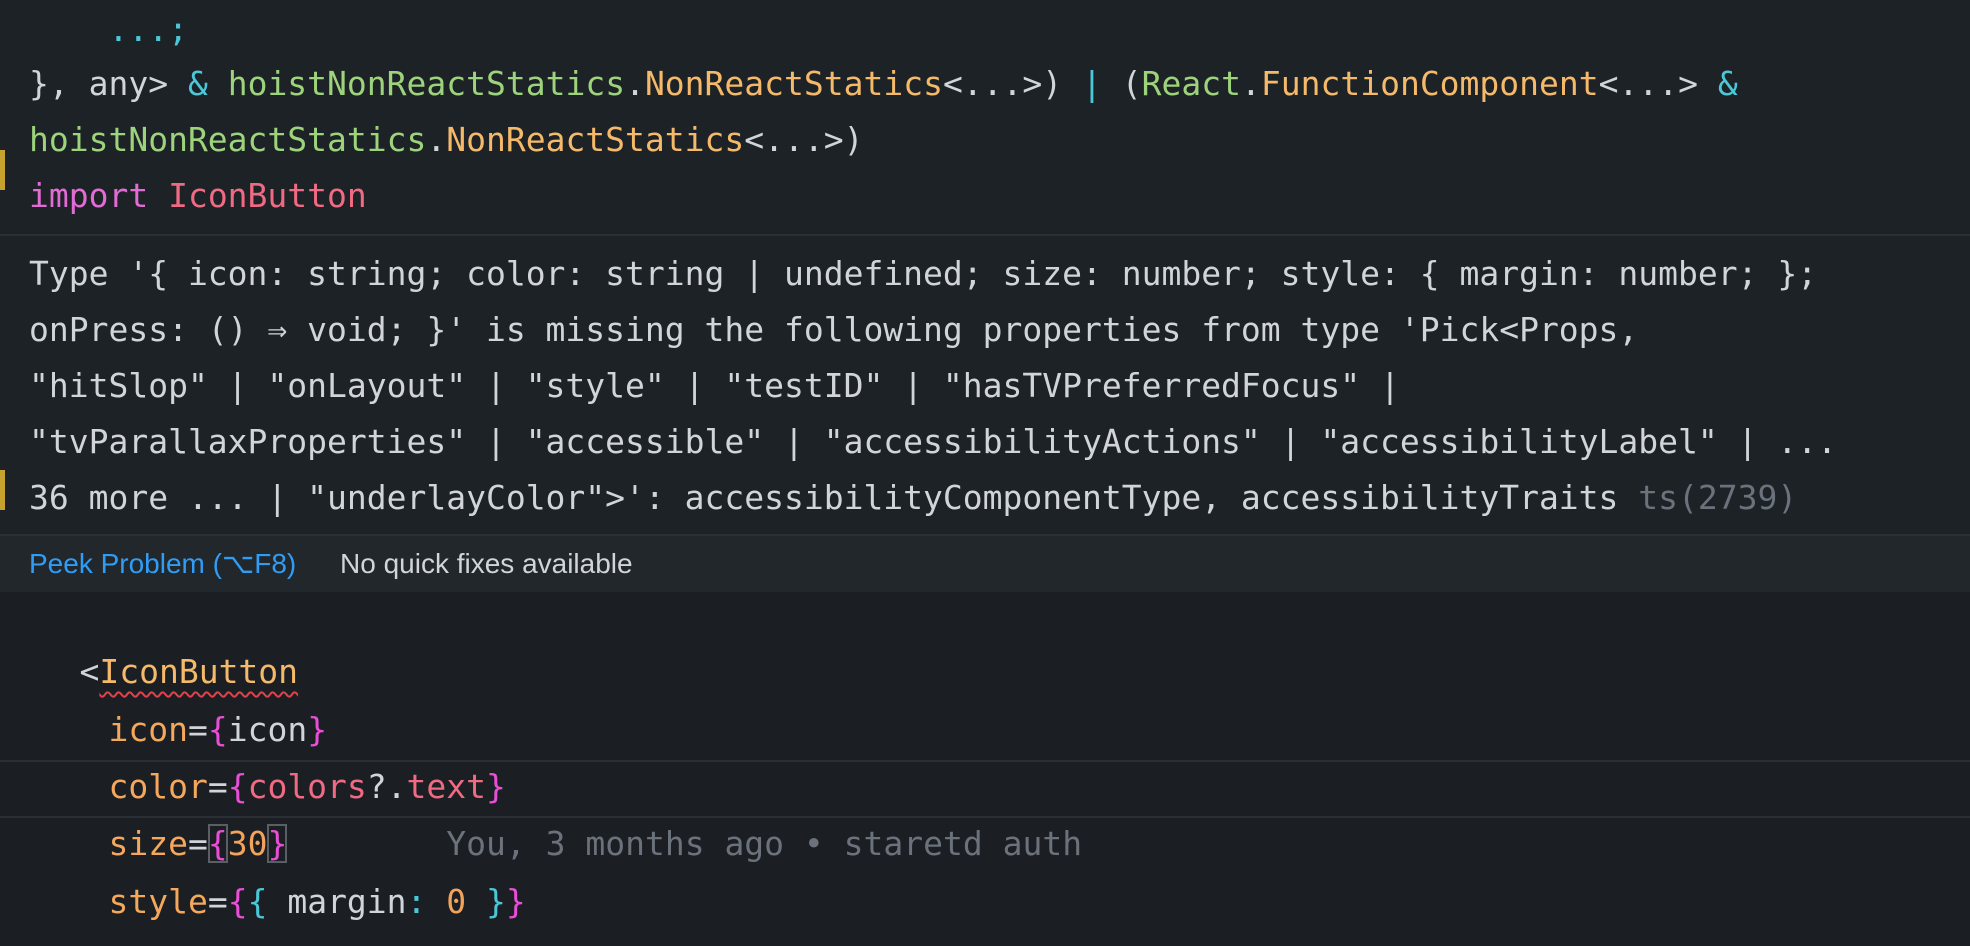 Image resolution: width=1970 pixels, height=946 pixels. Describe the element at coordinates (1131, 83) in the screenshot. I see `signature-token: (` at that location.